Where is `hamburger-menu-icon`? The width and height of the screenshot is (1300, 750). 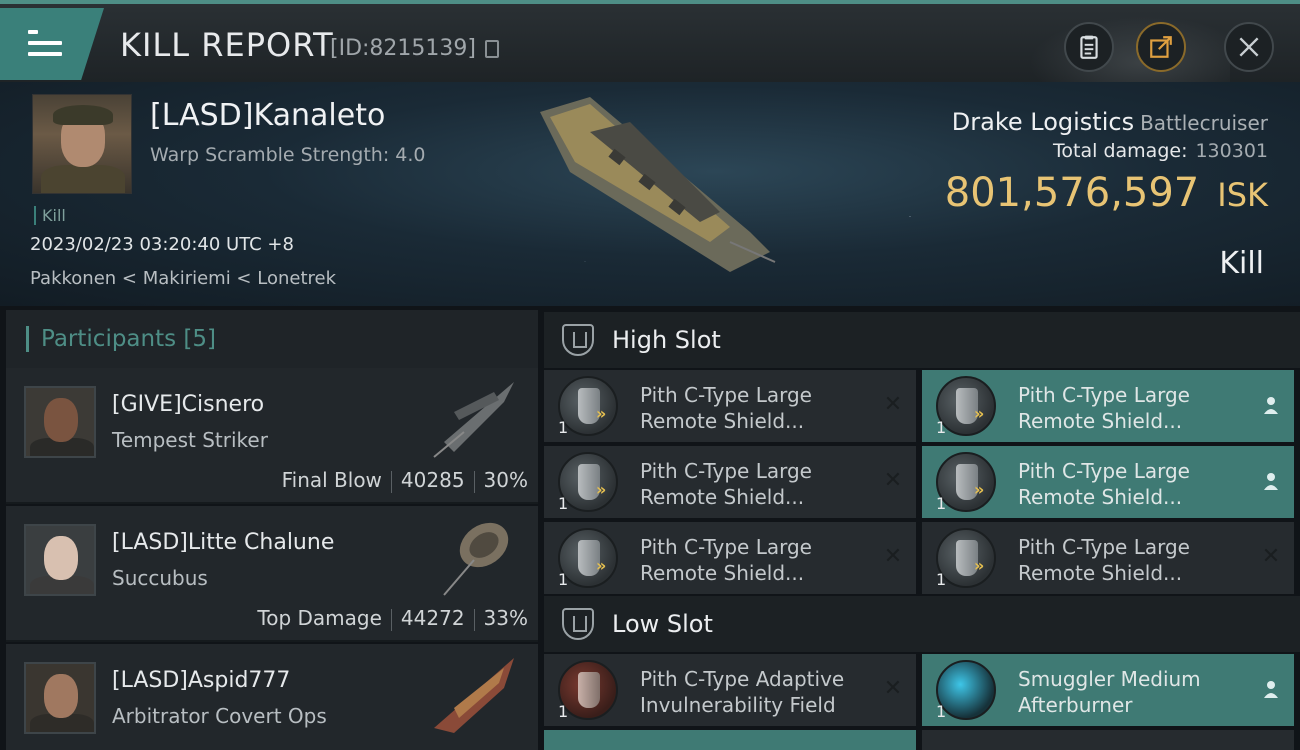
hamburger-menu-icon is located at coordinates (45, 46).